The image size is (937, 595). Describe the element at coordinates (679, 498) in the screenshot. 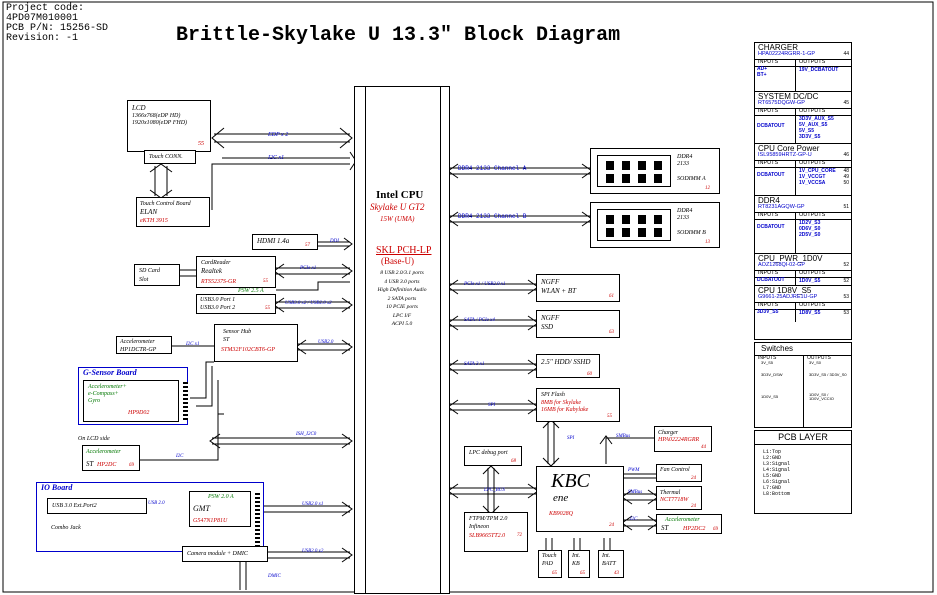

I see `thermal-block: Thermal NCT7718W 24` at that location.